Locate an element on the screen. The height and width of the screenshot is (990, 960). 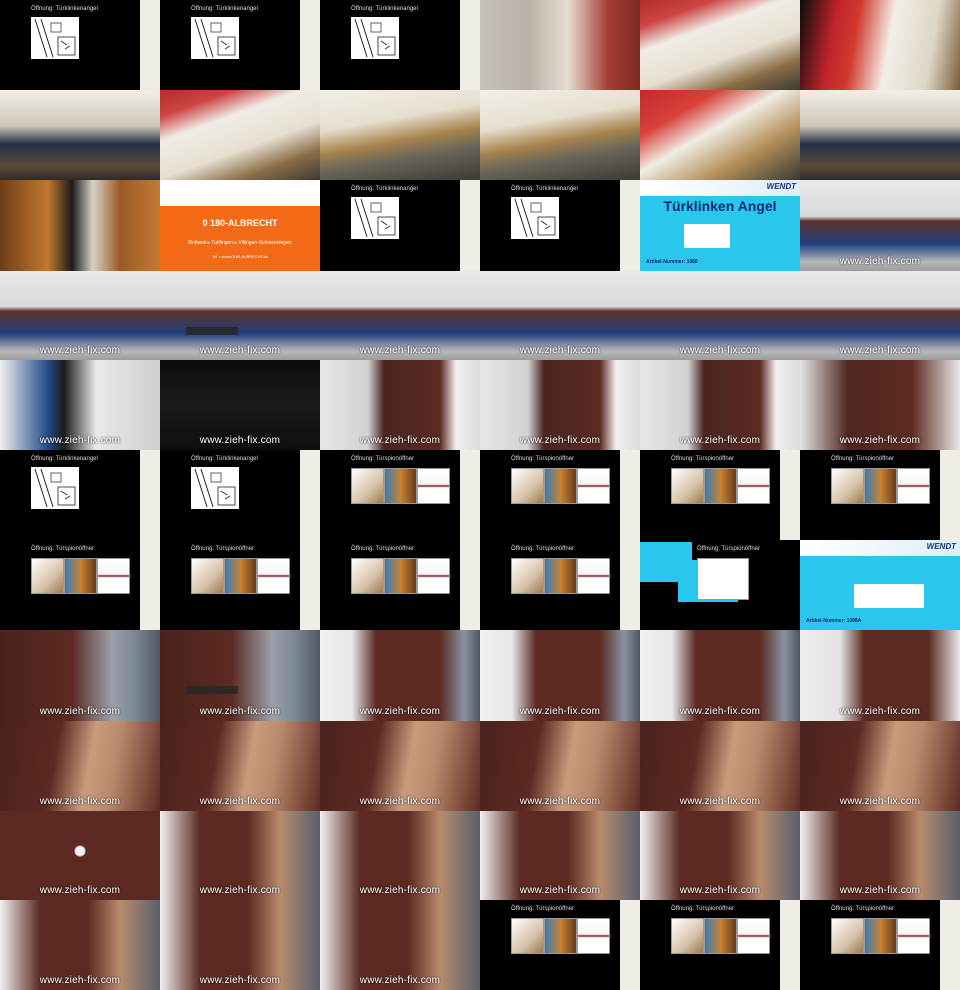
article-number: Artikel-Nummer: 1080 is located at coordinates (672, 262).